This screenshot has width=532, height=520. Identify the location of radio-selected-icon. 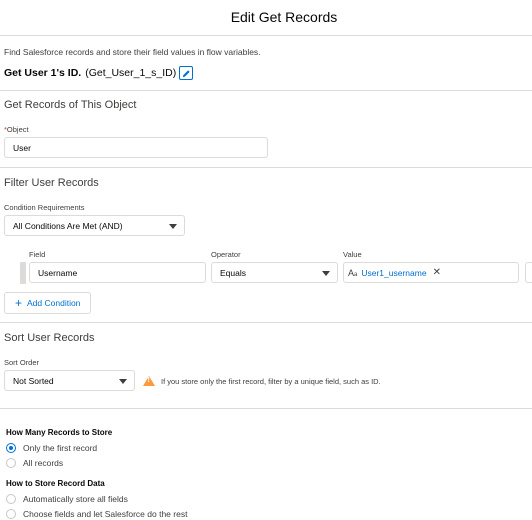
(11, 448).